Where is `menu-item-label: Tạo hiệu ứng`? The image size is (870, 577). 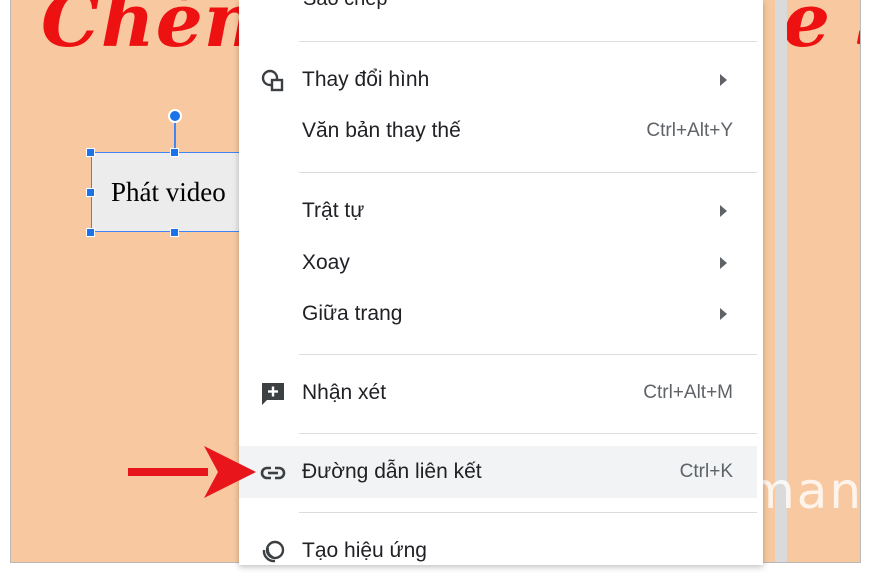 menu-item-label: Tạo hiệu ứng is located at coordinates (364, 550).